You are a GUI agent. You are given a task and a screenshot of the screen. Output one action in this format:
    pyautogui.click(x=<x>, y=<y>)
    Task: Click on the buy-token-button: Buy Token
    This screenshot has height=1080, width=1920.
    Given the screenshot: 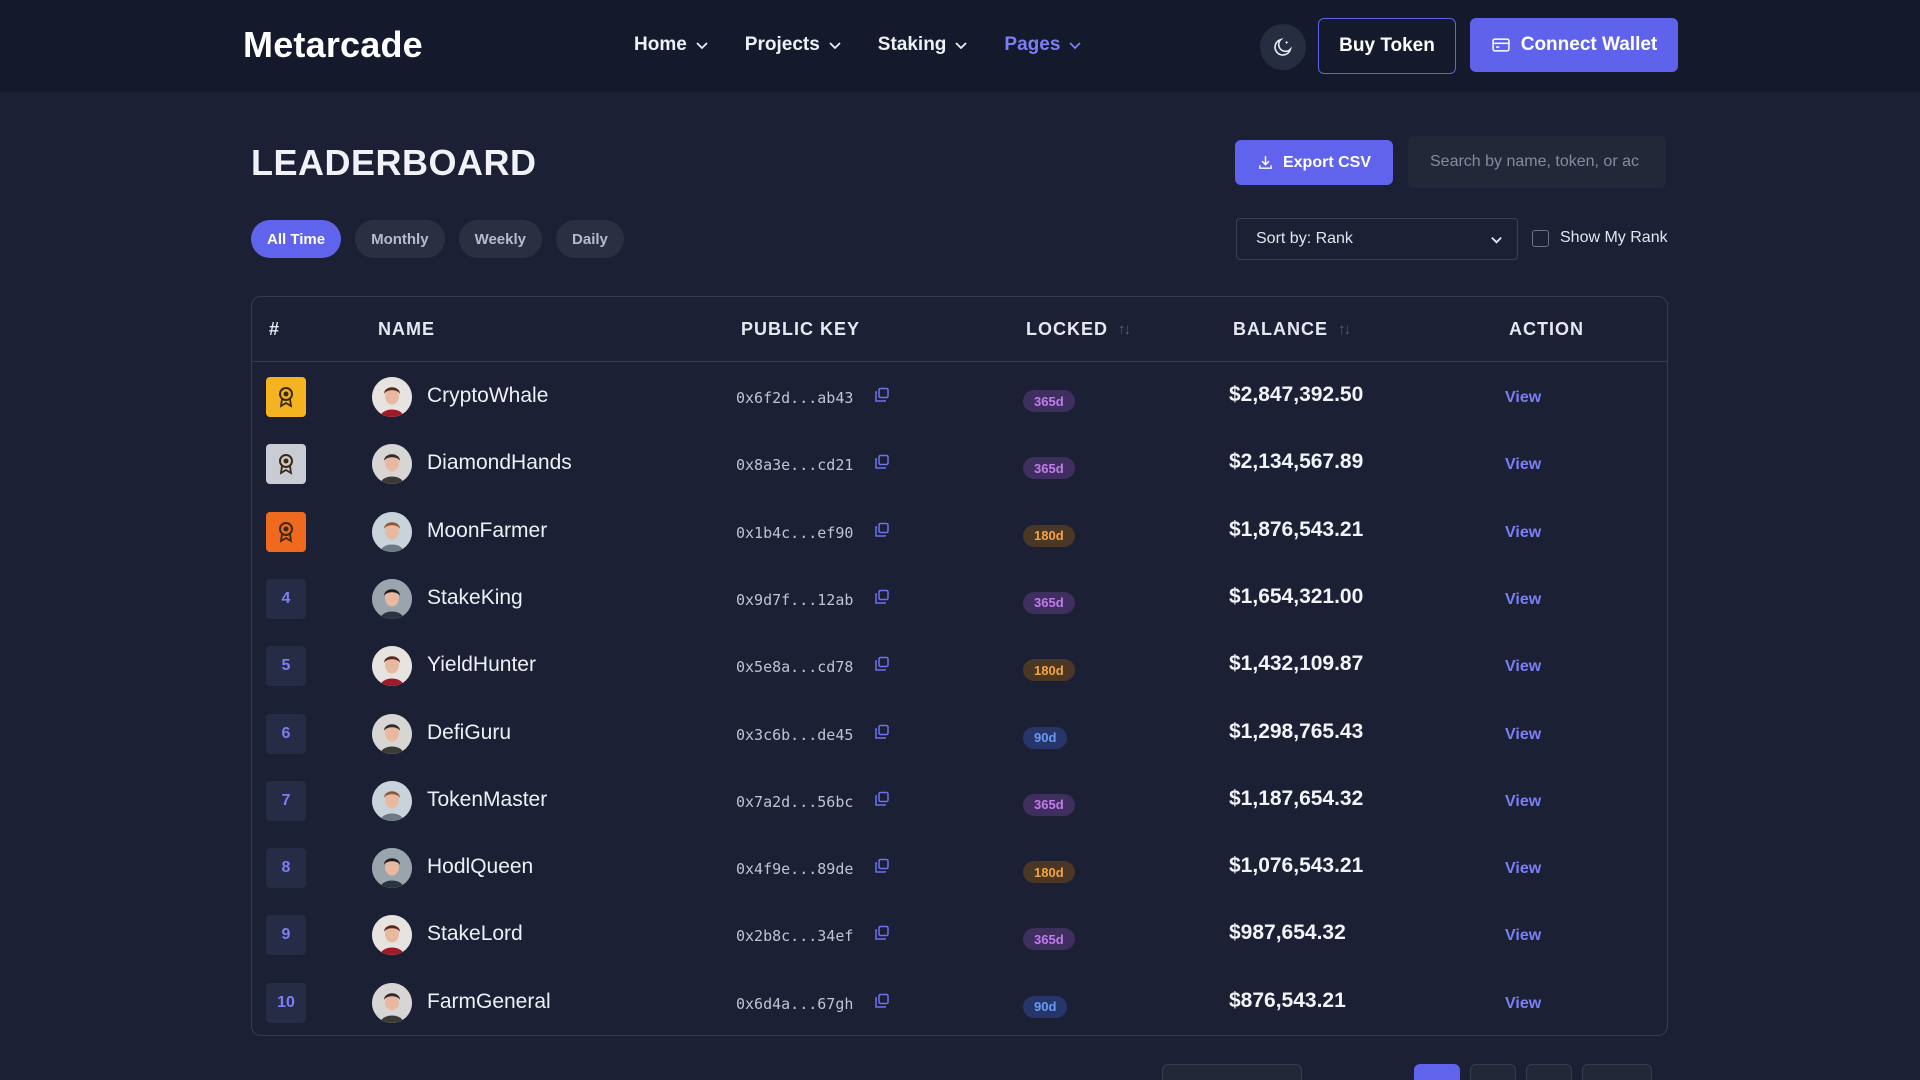 What is the action you would take?
    pyautogui.click(x=1387, y=46)
    